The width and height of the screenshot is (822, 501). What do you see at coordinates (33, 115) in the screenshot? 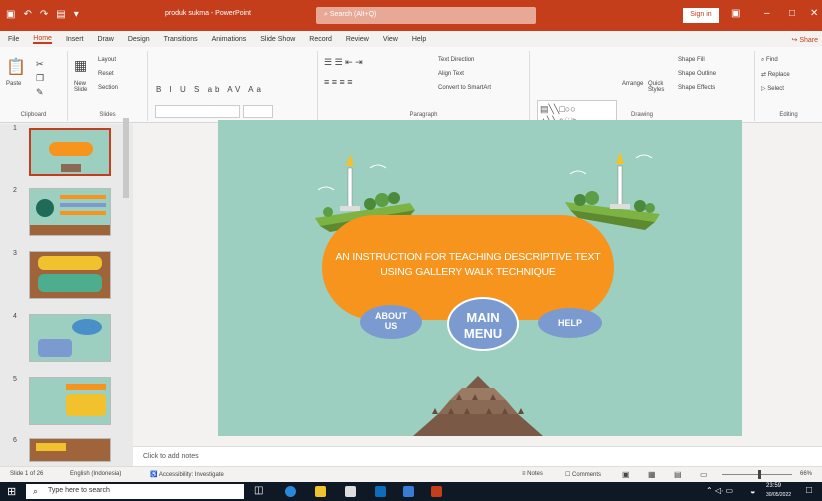
I see `clipboard-label: Clipboard` at bounding box center [33, 115].